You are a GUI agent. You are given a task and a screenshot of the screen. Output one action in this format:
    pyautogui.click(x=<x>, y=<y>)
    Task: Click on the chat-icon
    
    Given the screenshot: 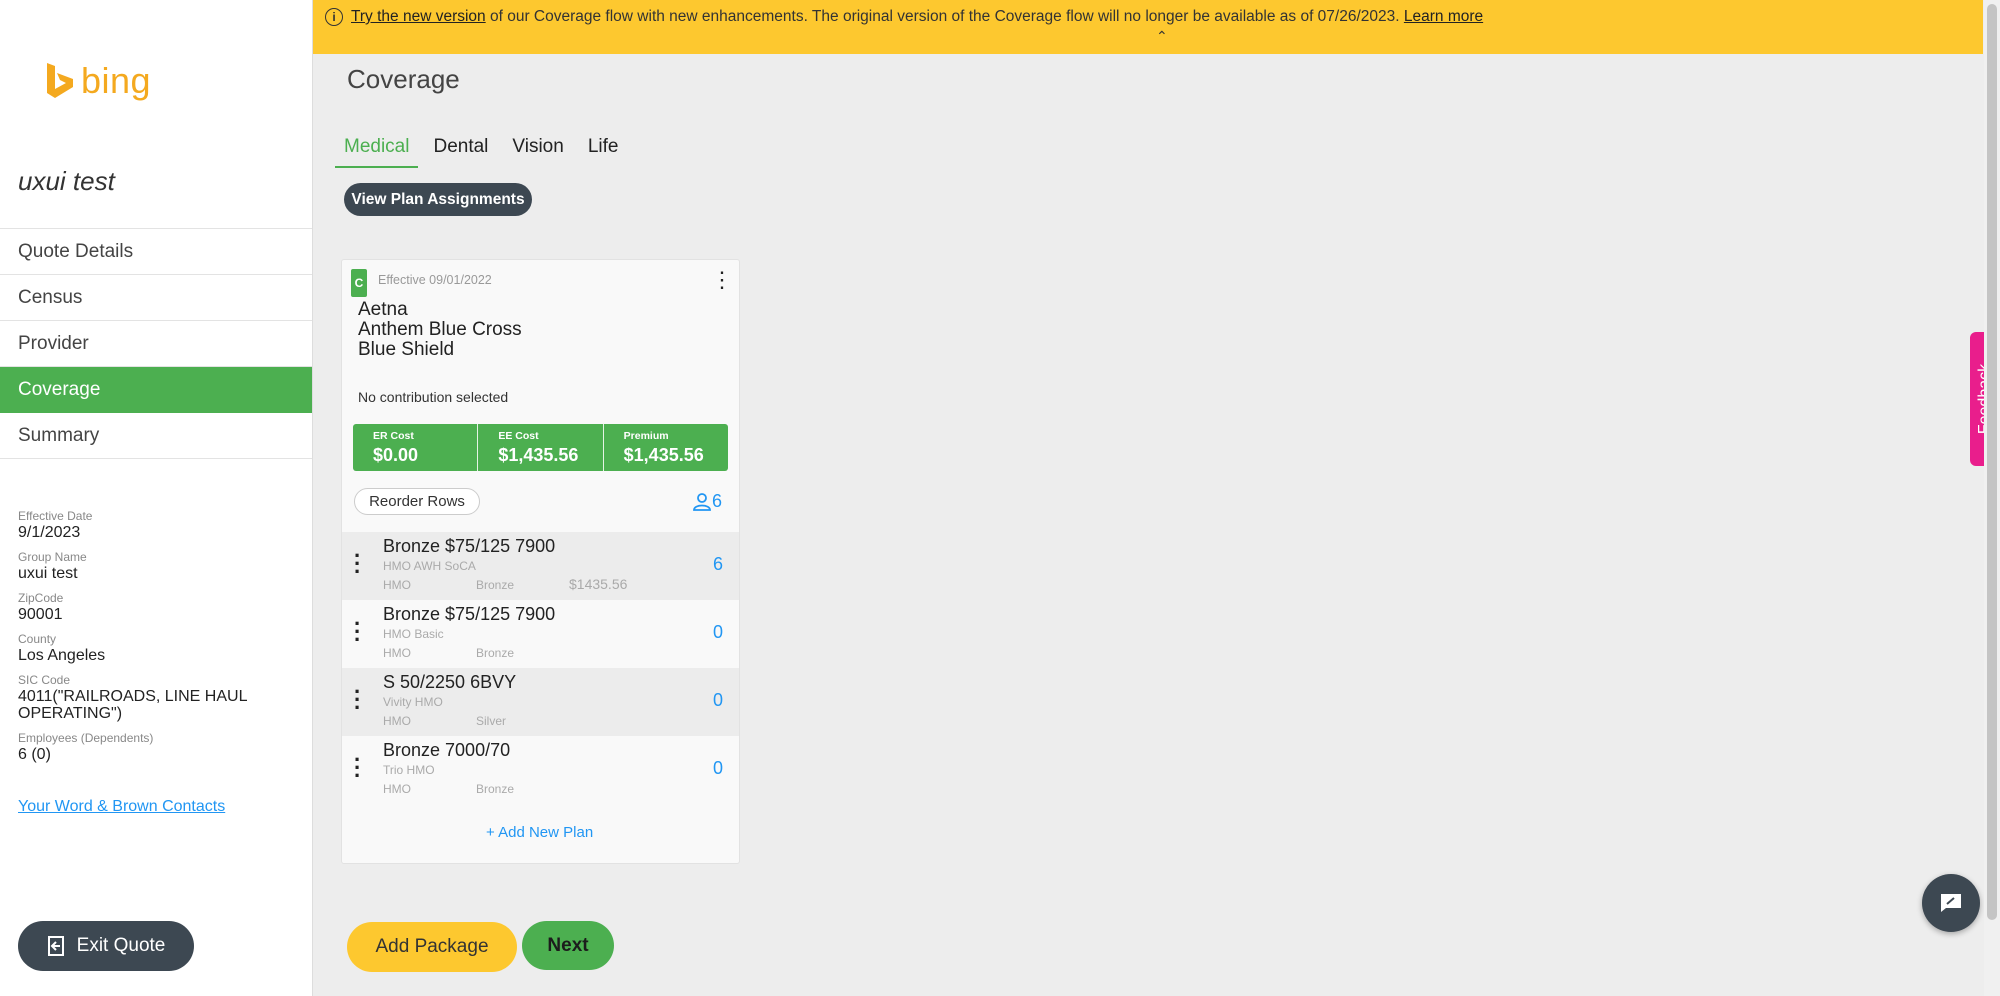 What is the action you would take?
    pyautogui.click(x=1951, y=903)
    